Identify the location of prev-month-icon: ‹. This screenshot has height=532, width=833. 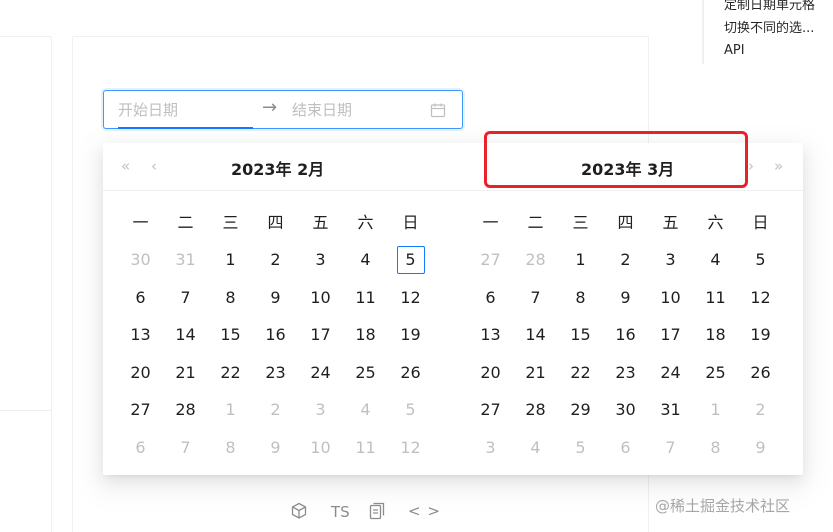
(154, 166).